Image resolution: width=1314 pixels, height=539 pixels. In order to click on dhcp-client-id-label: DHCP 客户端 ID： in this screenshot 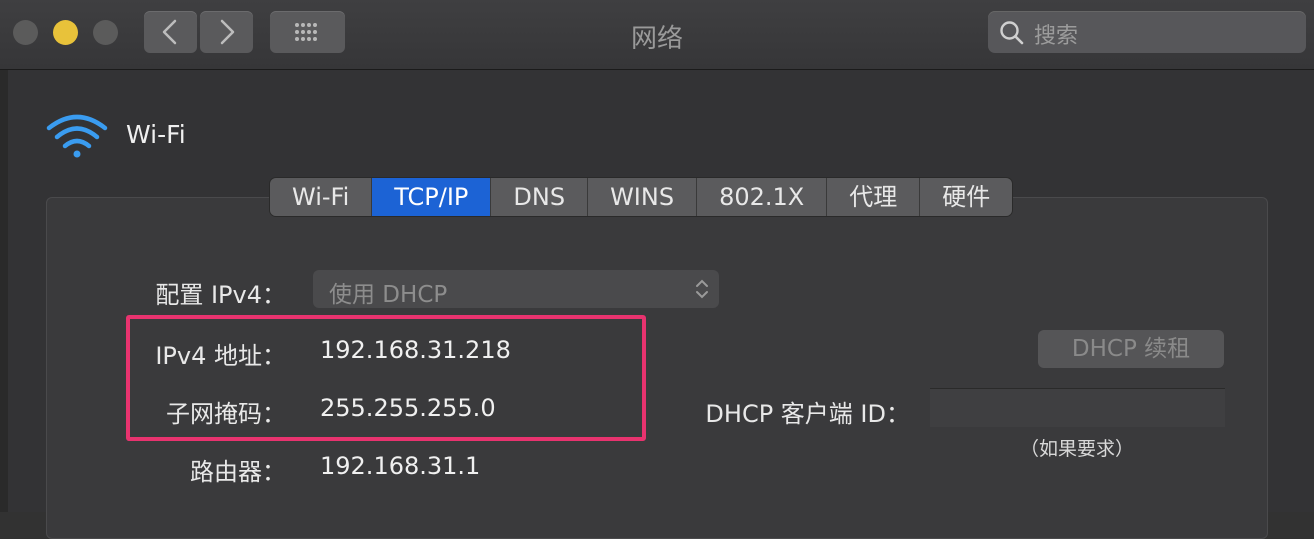, I will do `click(807, 414)`.